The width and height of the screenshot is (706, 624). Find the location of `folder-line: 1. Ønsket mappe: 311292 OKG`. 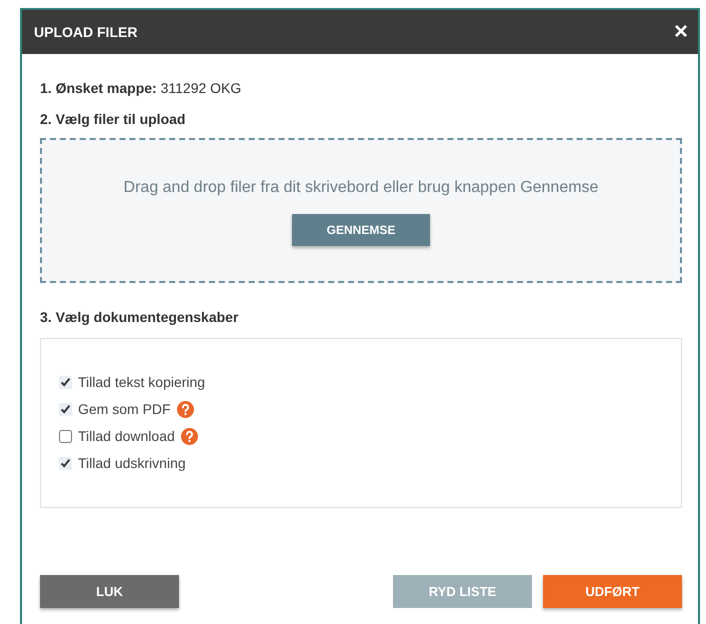

folder-line: 1. Ønsket mappe: 311292 OKG is located at coordinates (141, 88).